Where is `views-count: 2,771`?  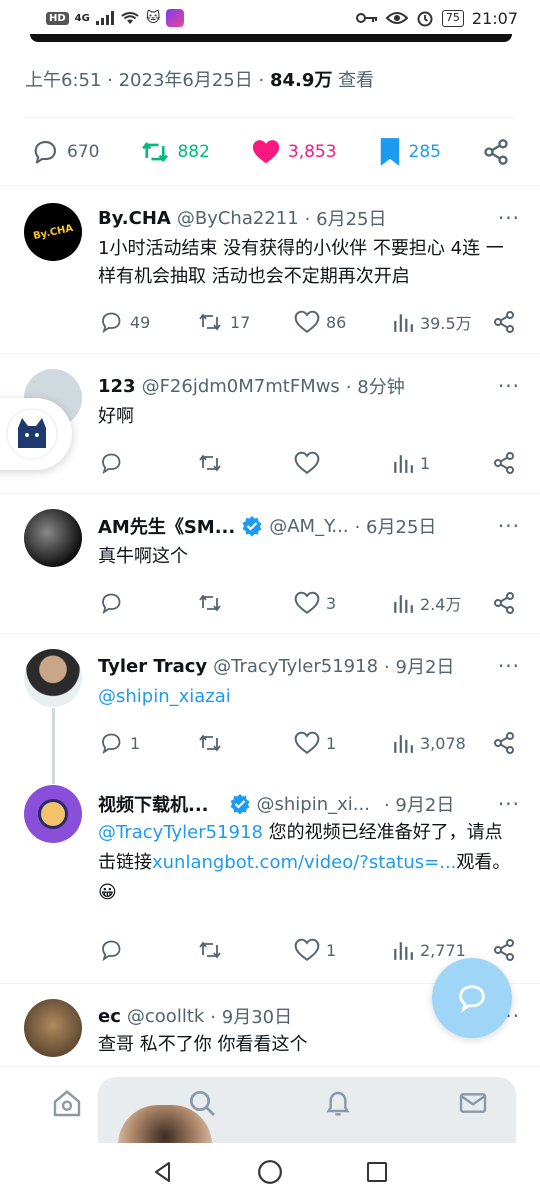
views-count: 2,771 is located at coordinates (443, 950).